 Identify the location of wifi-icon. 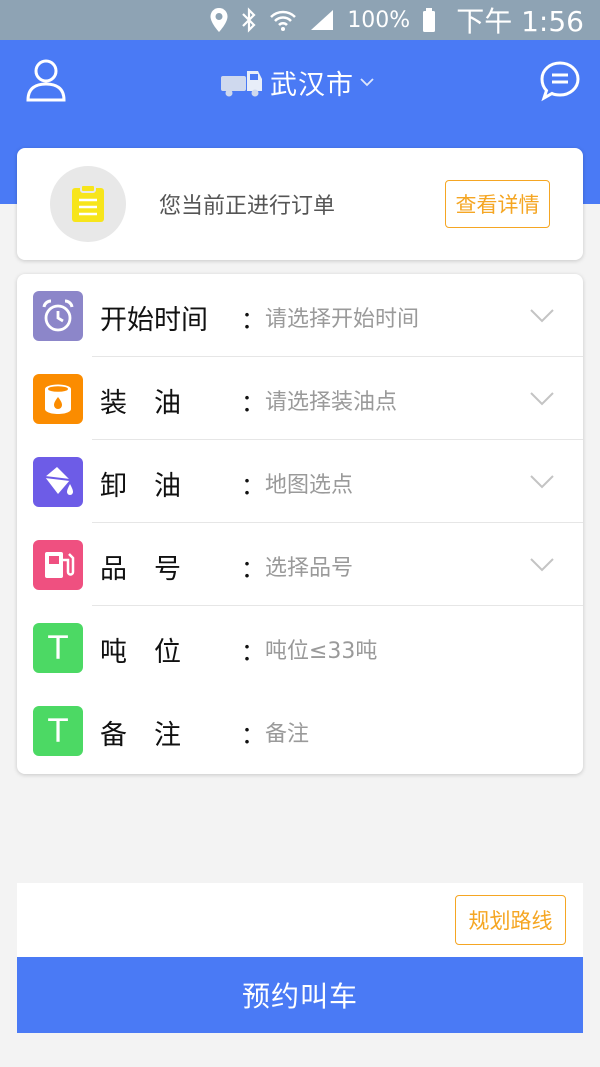
(283, 20).